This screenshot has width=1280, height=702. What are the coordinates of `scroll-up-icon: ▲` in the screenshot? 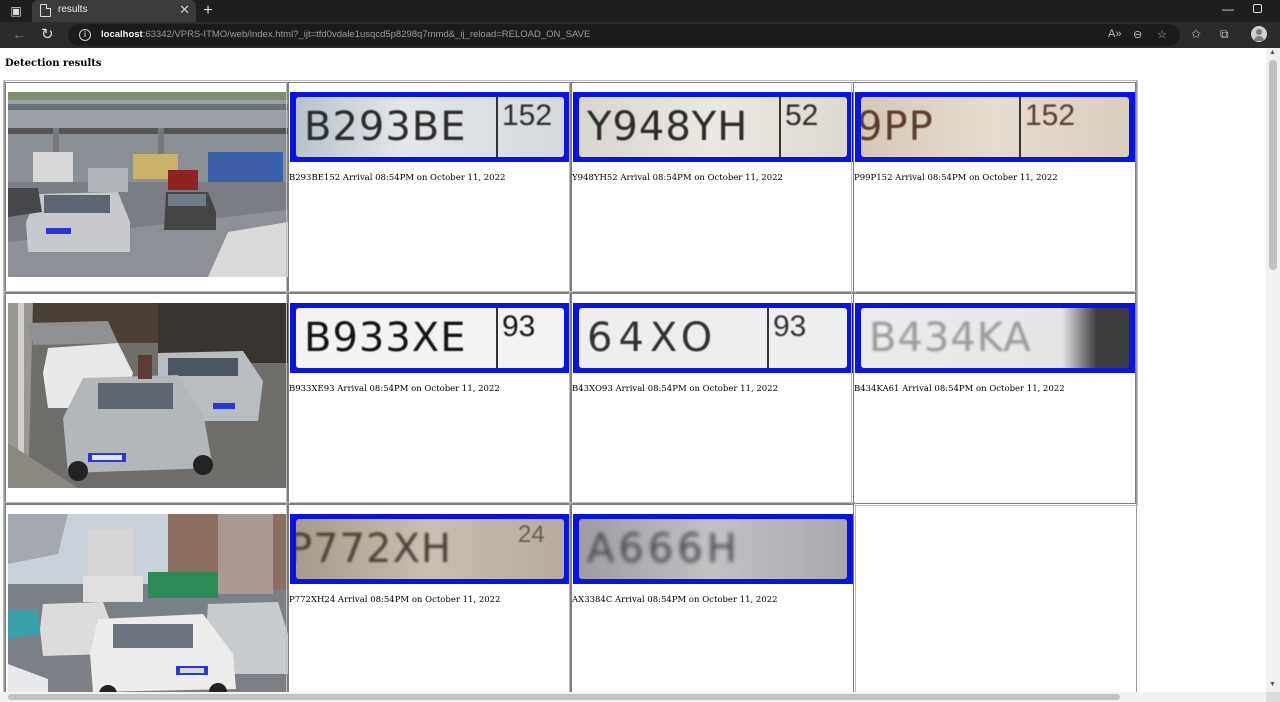 It's located at (1272, 52).